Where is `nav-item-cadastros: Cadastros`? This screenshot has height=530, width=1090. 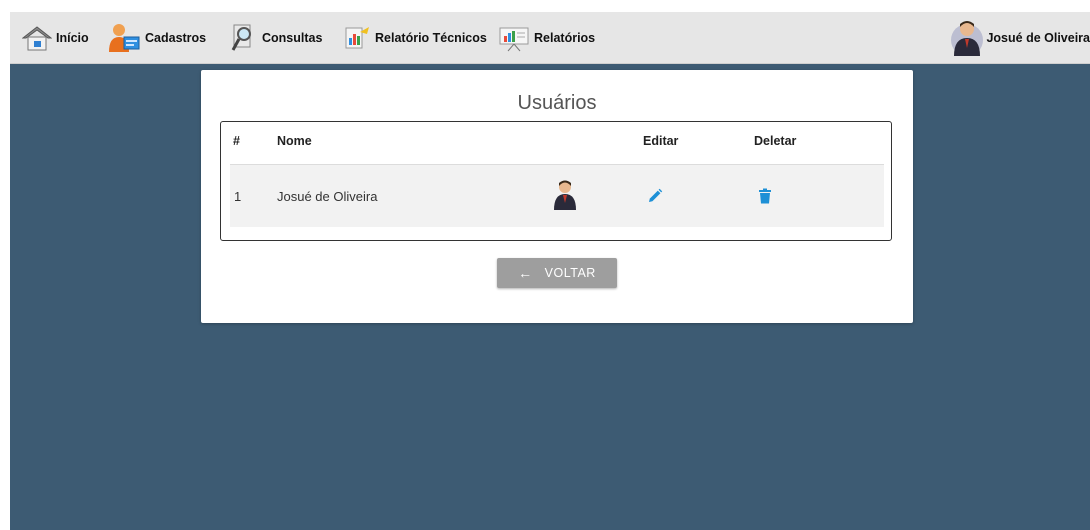
nav-item-cadastros: Cadastros is located at coordinates (156, 38).